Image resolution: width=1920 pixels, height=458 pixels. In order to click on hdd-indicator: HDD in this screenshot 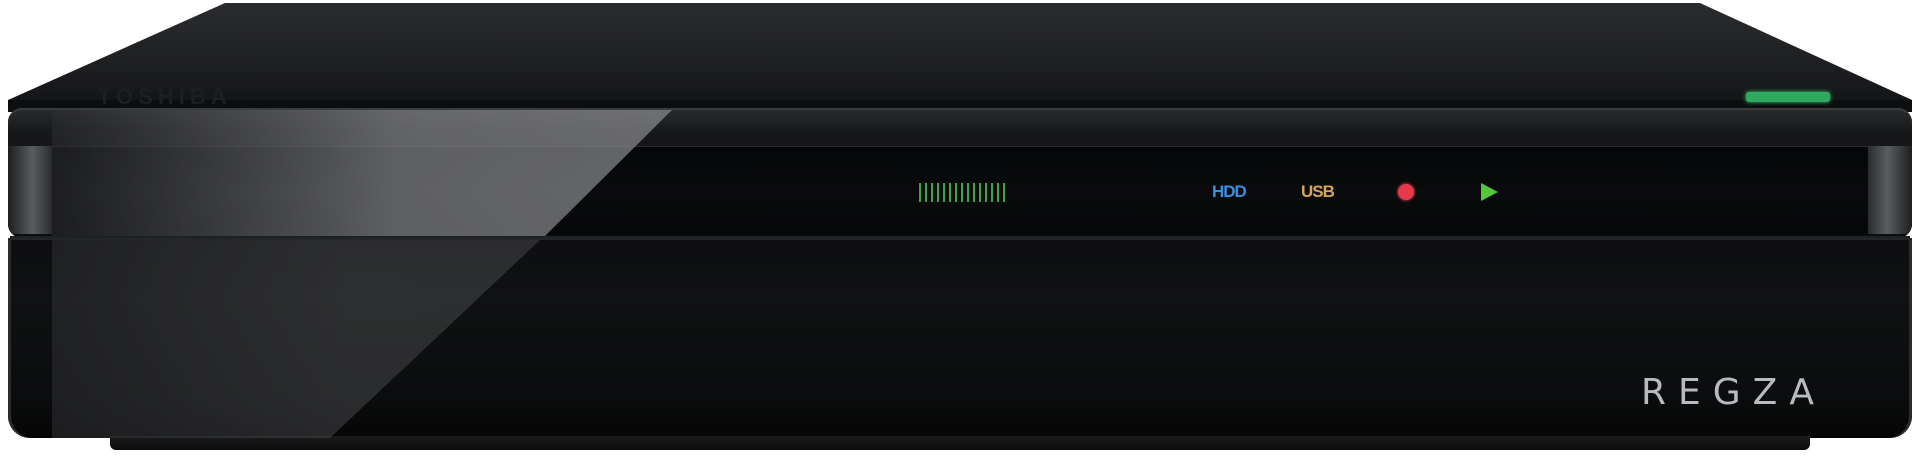, I will do `click(1229, 191)`.